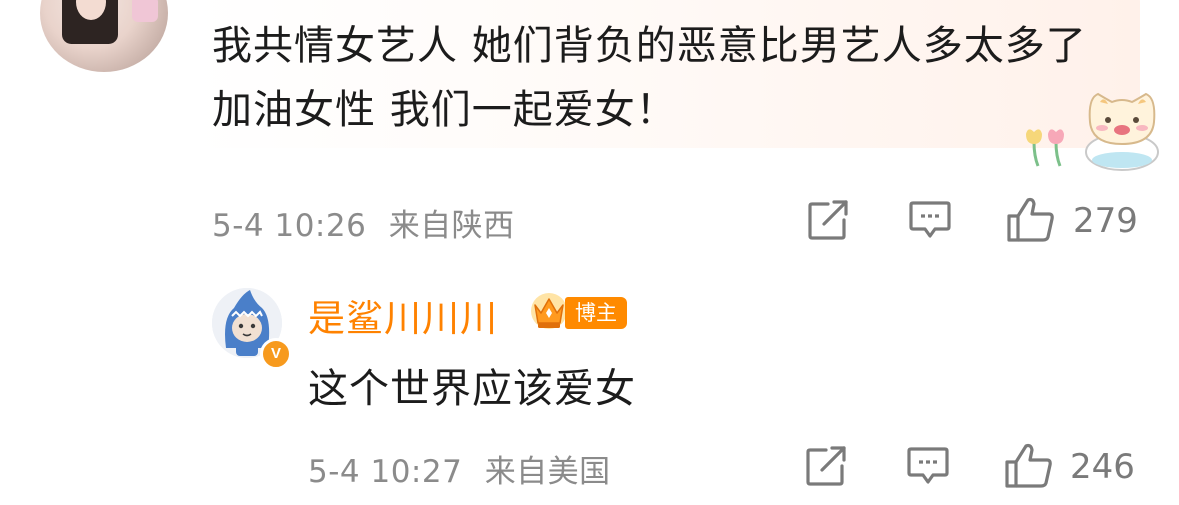  I want to click on reply-time: 5-4 10:27, so click(385, 472).